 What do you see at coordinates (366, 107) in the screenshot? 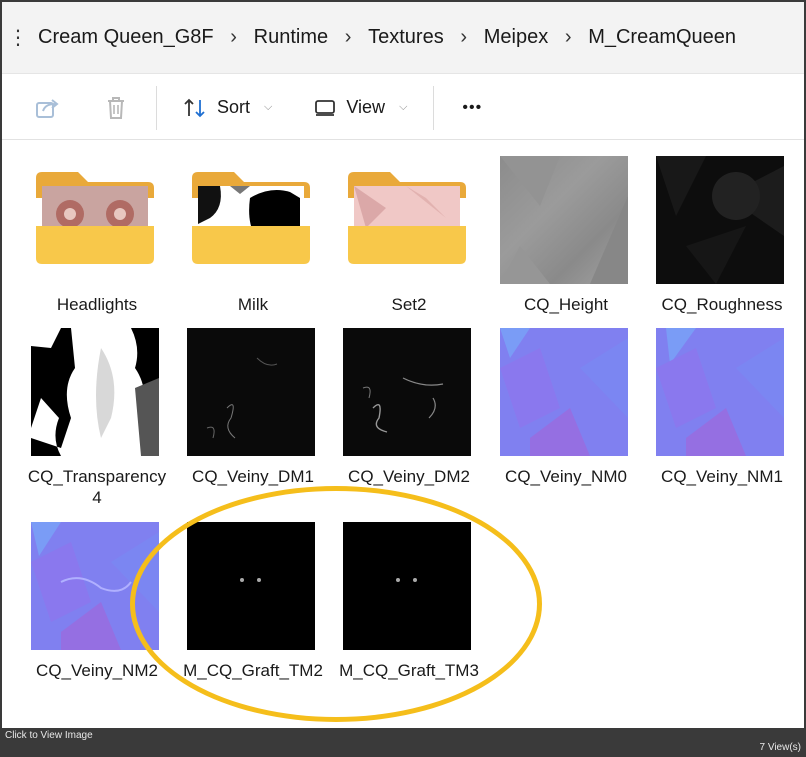
I see `view-label: View` at bounding box center [366, 107].